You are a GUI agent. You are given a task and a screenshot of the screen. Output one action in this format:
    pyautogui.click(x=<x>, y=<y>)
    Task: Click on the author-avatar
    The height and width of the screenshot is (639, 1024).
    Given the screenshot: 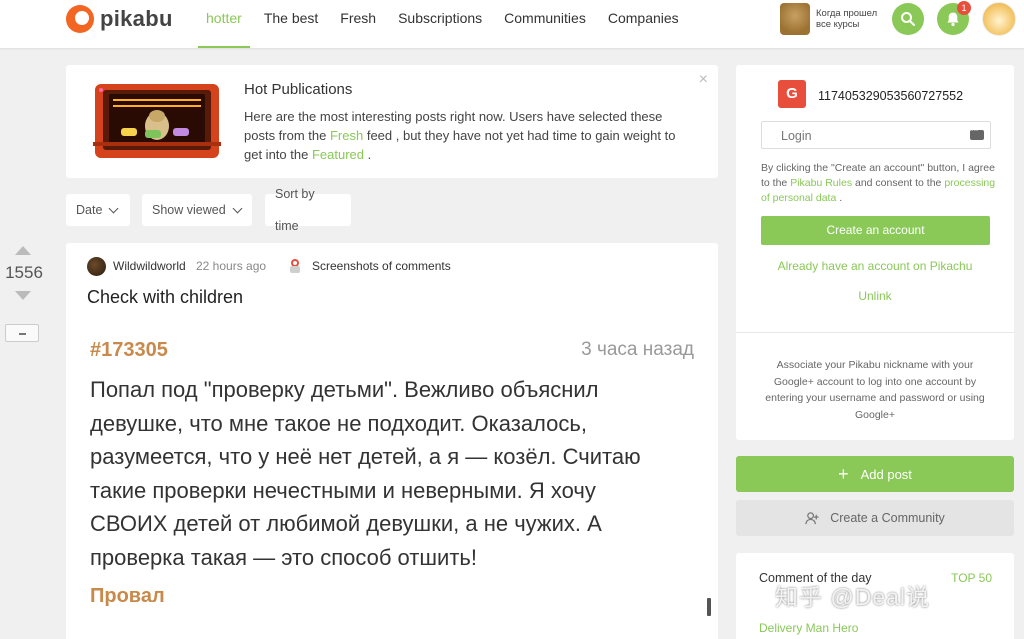 What is the action you would take?
    pyautogui.click(x=96, y=266)
    